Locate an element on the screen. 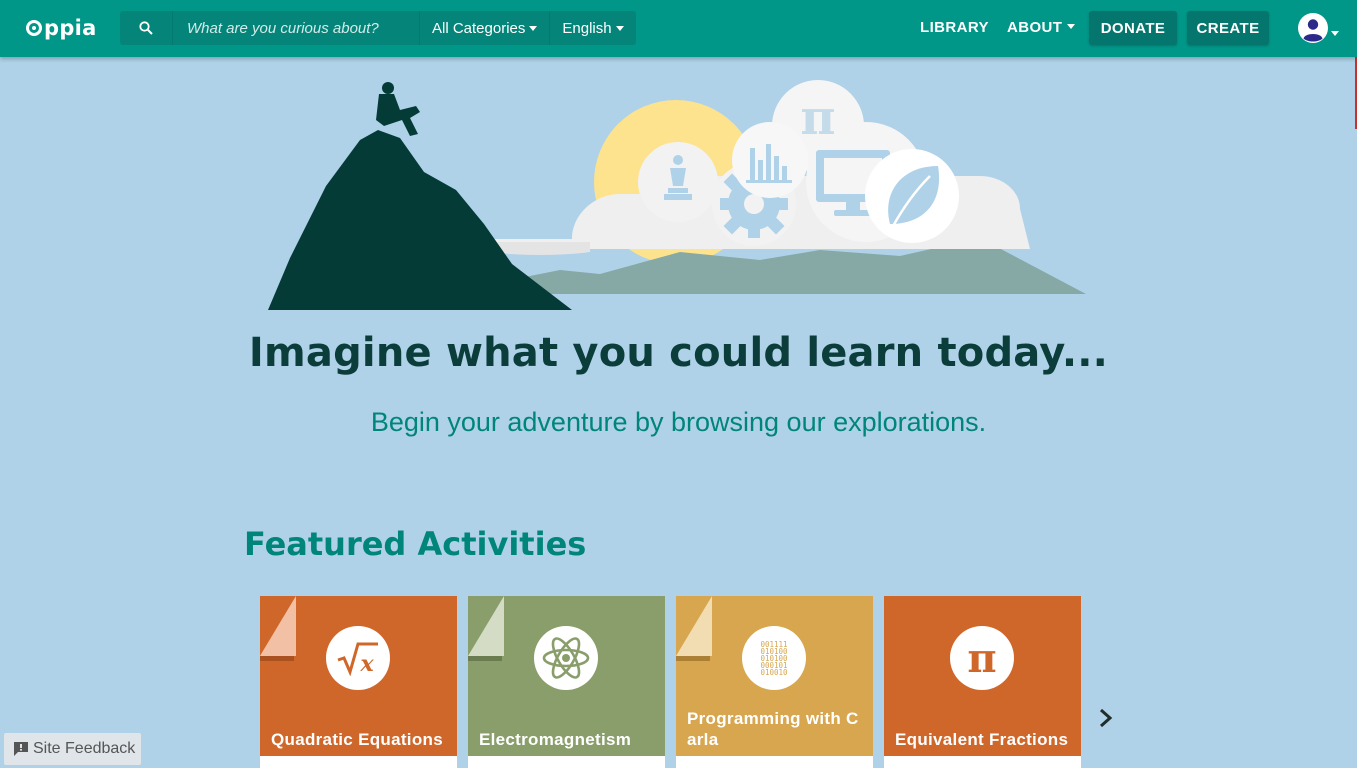 Image resolution: width=1357 pixels, height=768 pixels. search-bar: All Categories English is located at coordinates (378, 28).